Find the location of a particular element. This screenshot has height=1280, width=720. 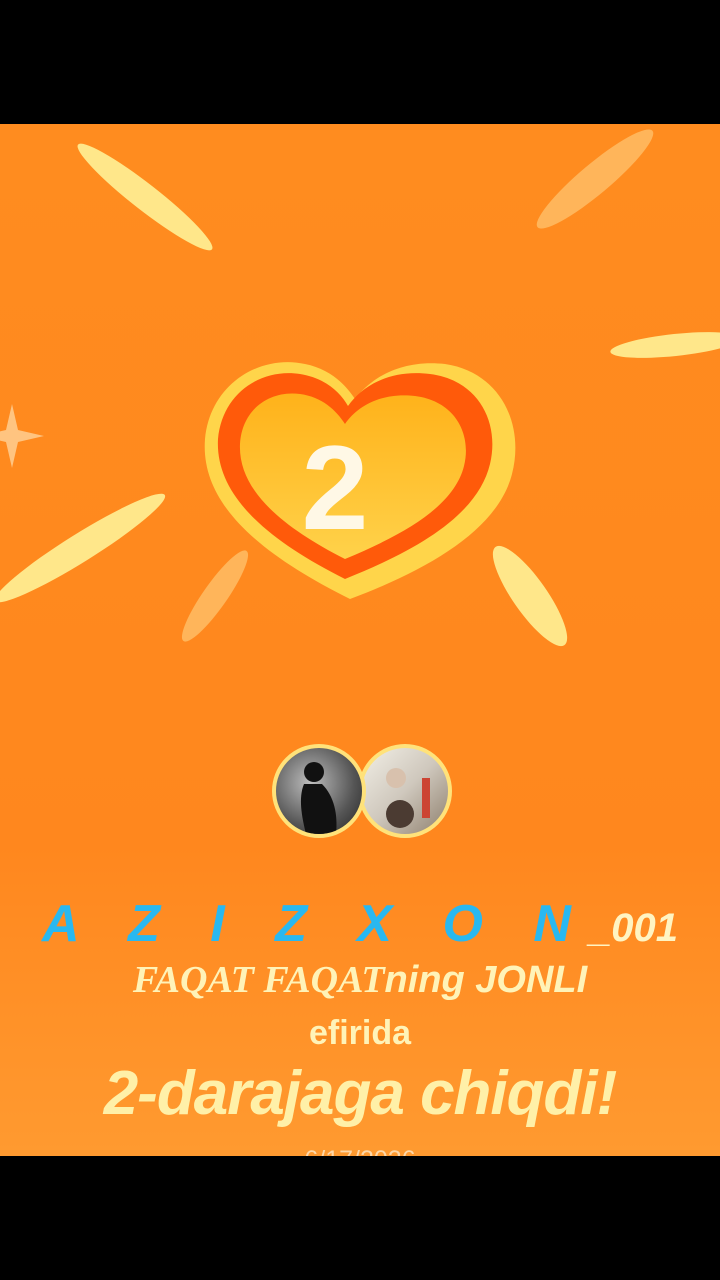

date-row: 6/17/2026 is located at coordinates (360, 1151).